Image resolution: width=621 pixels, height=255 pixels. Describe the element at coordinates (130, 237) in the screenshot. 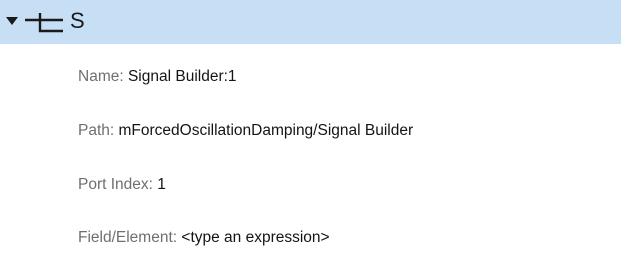

I see `field-element-label: Field/Element:` at that location.